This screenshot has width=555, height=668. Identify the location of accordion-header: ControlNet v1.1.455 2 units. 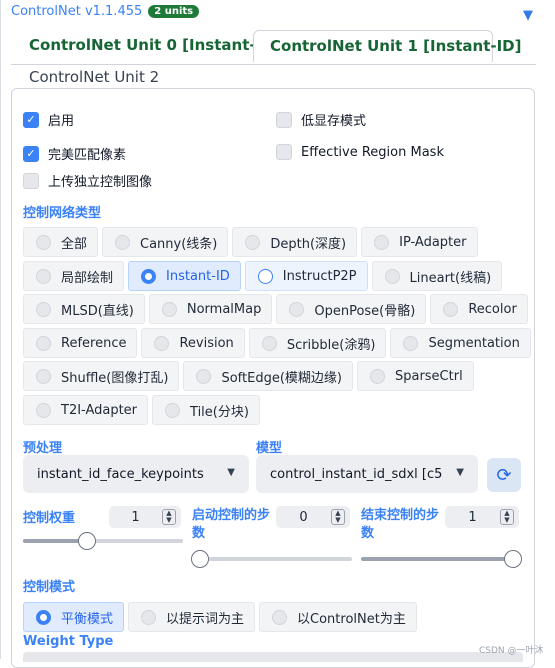
(105, 11).